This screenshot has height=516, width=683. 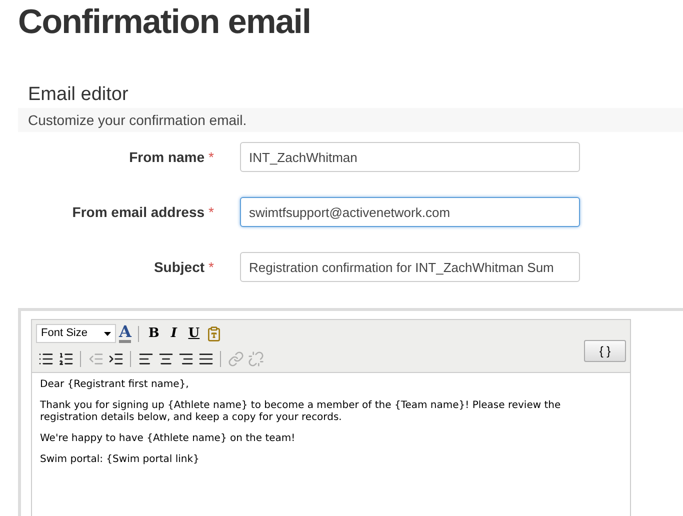 What do you see at coordinates (164, 22) in the screenshot?
I see `page-title: Confirmation email` at bounding box center [164, 22].